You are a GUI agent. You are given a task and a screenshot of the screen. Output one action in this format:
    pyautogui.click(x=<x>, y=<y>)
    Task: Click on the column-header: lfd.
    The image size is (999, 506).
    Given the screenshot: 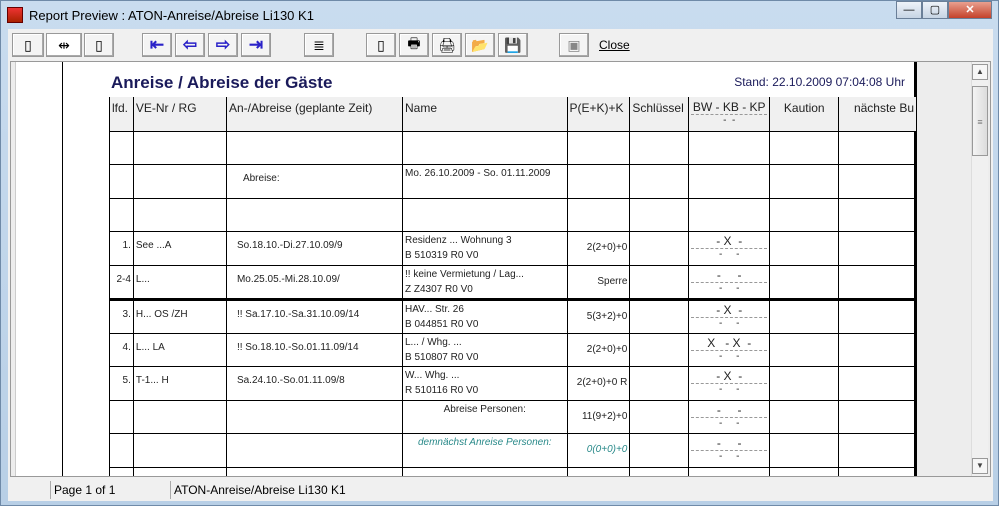 What is the action you would take?
    pyautogui.click(x=121, y=114)
    